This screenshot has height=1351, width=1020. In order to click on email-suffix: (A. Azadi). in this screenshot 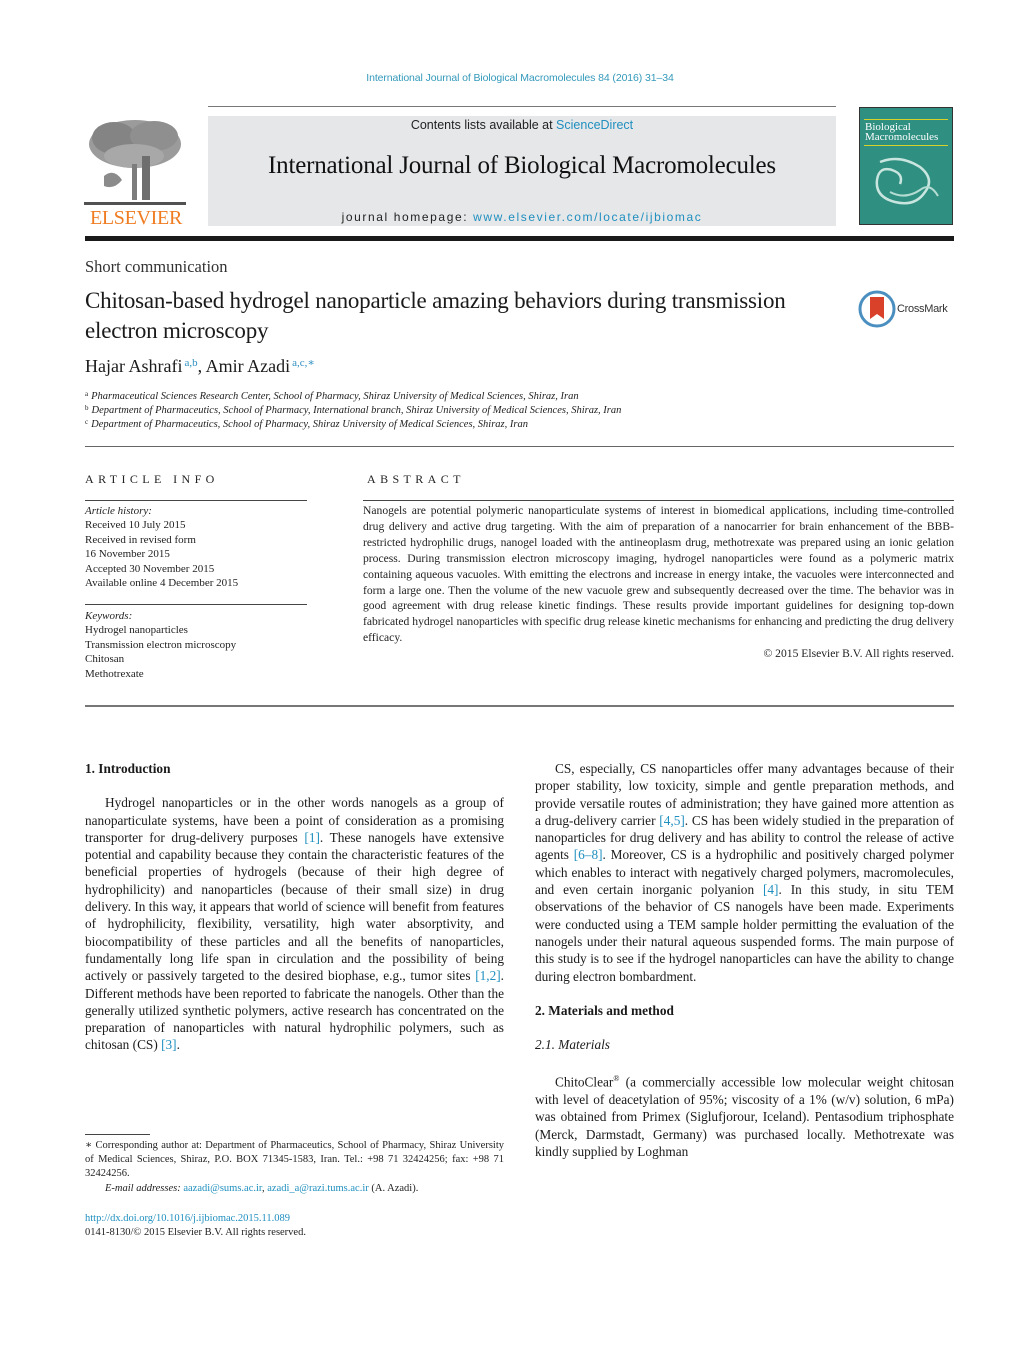, I will do `click(393, 1188)`.